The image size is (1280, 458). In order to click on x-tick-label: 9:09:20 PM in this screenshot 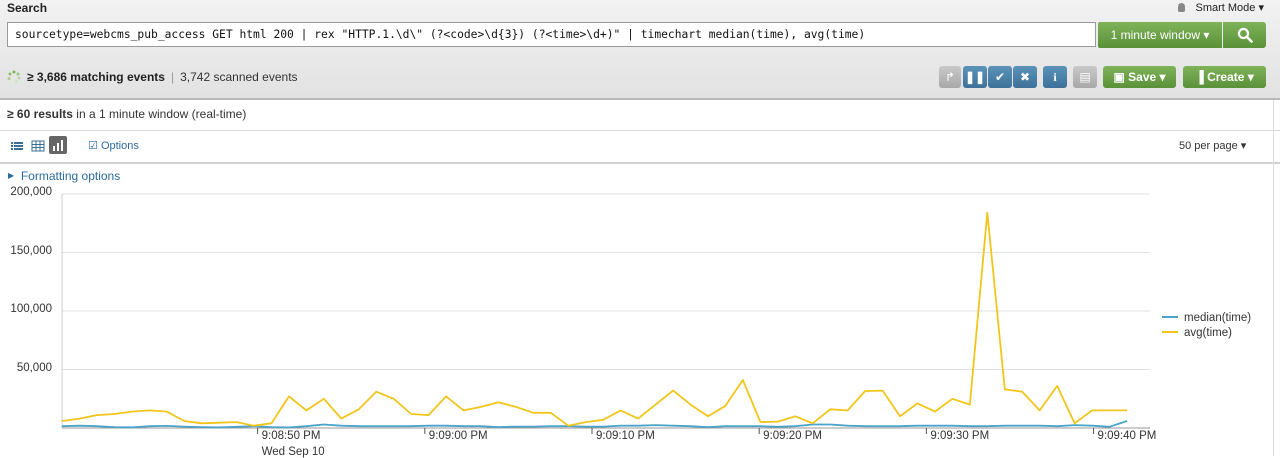, I will do `click(792, 436)`.